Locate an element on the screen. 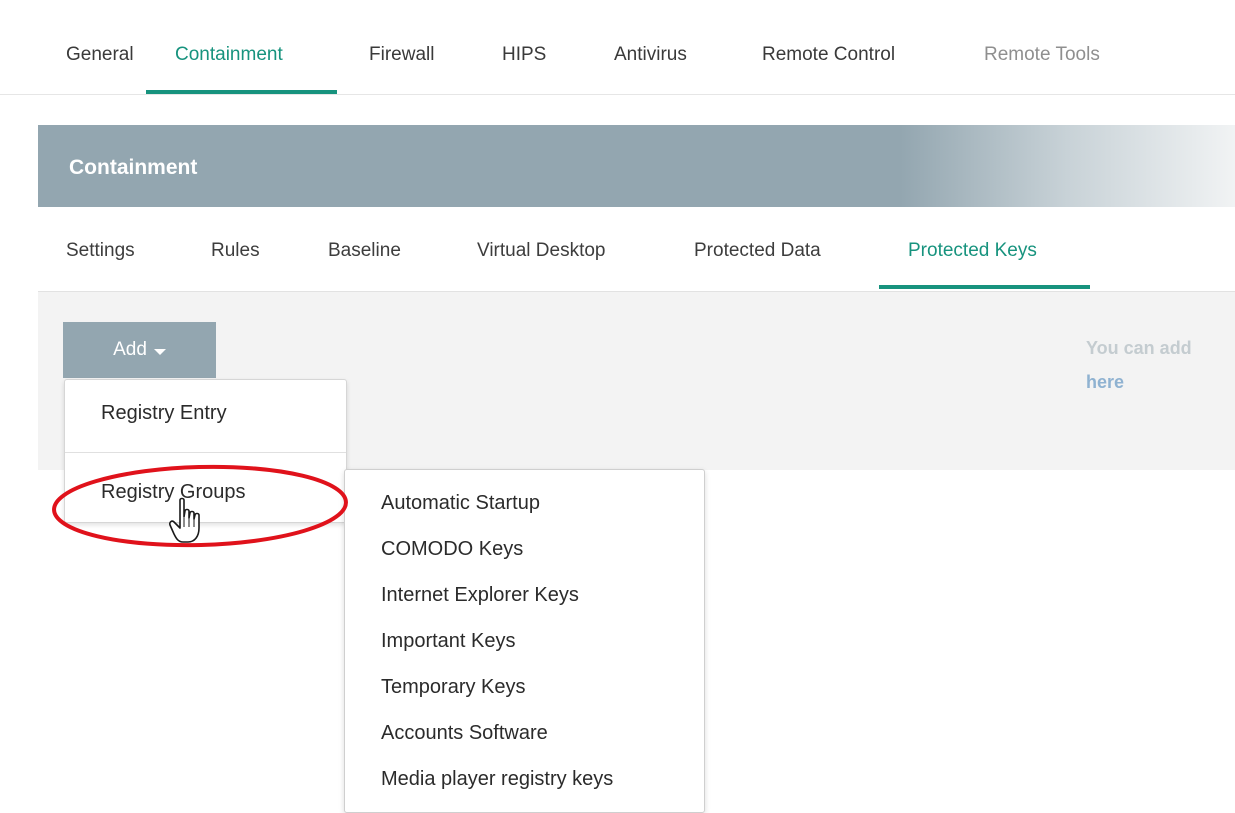 The image size is (1235, 813). sub-tab-divider is located at coordinates (636, 291).